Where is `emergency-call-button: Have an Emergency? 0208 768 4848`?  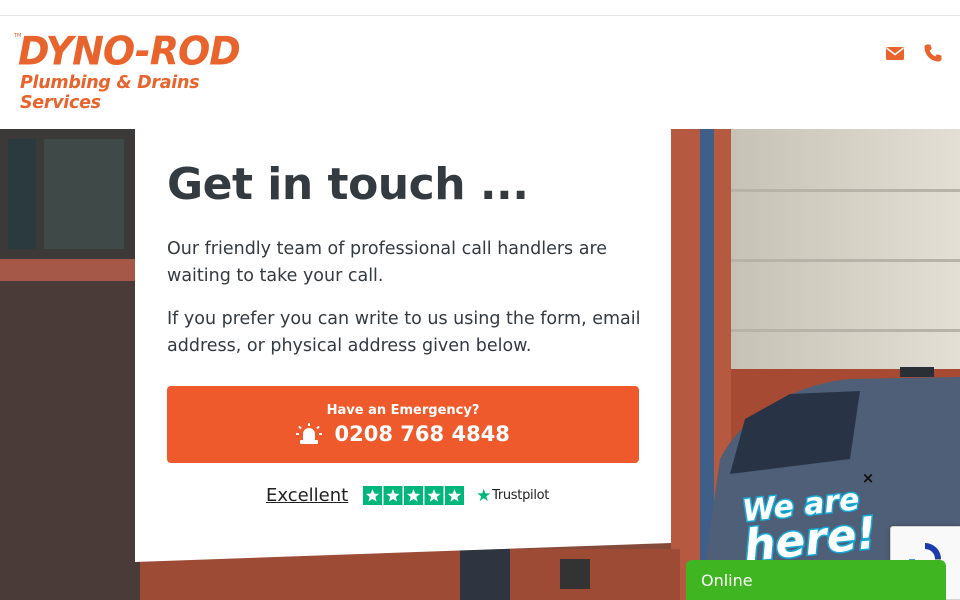
emergency-call-button: Have an Emergency? 0208 768 4848 is located at coordinates (403, 424).